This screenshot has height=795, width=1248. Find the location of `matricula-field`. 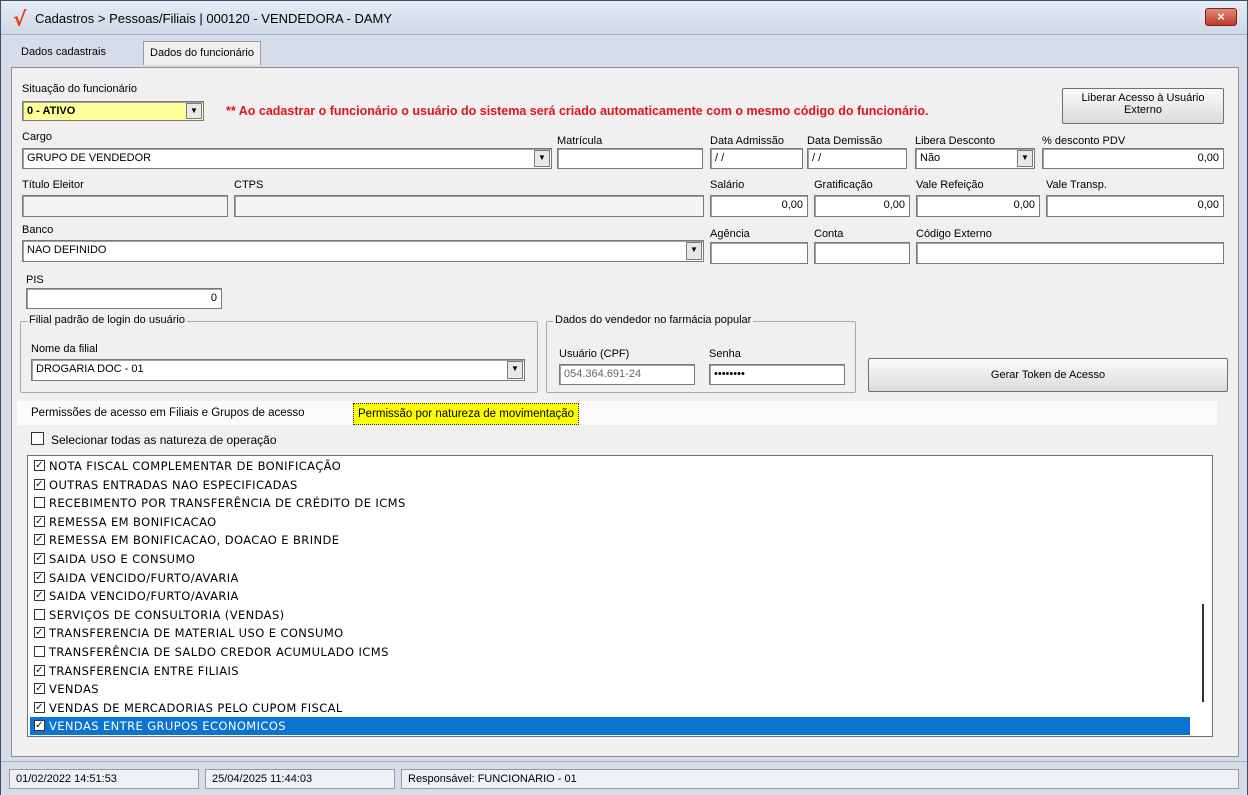

matricula-field is located at coordinates (630, 158).